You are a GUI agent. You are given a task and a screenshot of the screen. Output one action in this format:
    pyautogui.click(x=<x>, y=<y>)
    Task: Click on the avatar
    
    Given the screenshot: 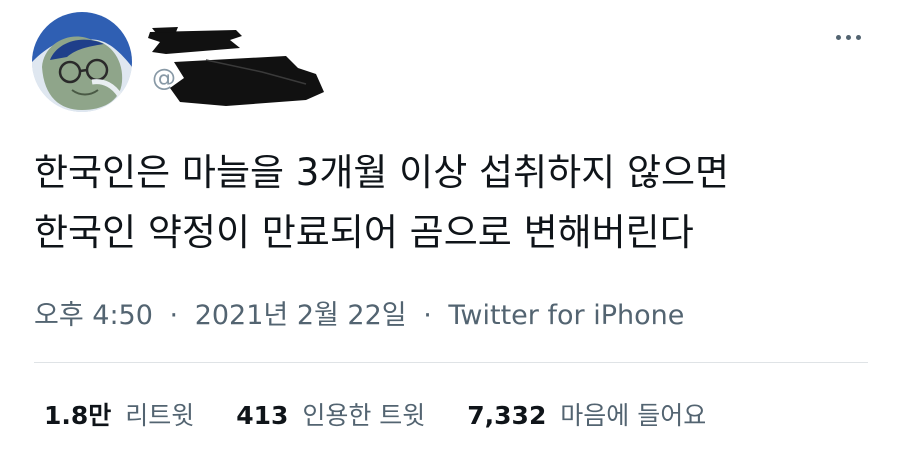 What is the action you would take?
    pyautogui.click(x=82, y=62)
    